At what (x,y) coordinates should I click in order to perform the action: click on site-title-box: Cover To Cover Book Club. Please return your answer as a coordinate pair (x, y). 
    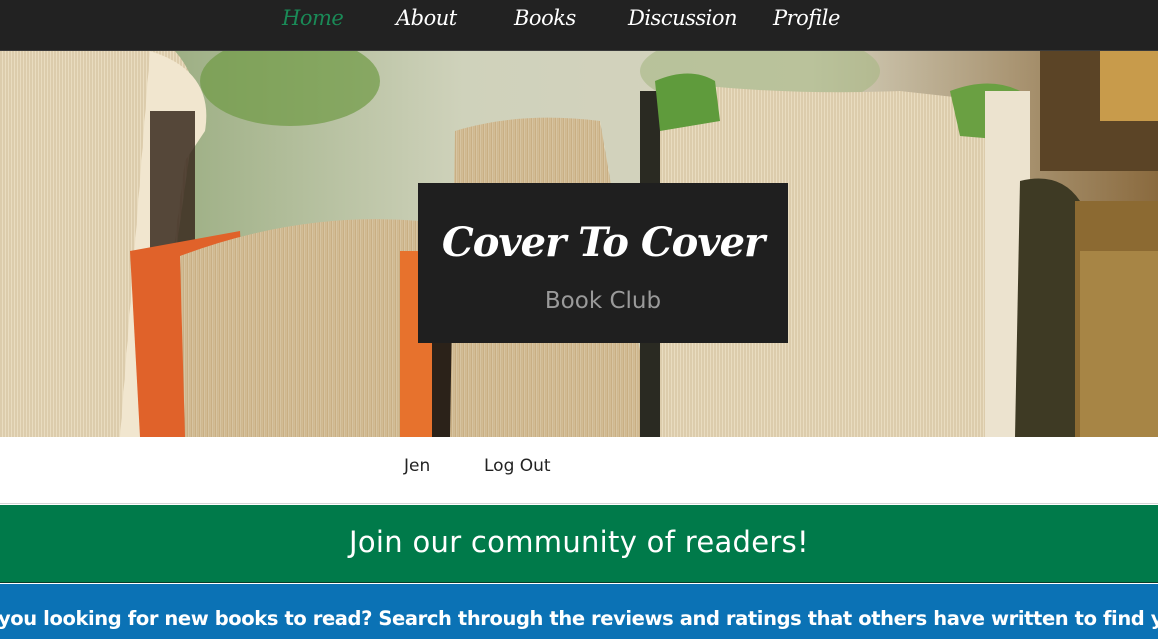
    Looking at the image, I should click on (603, 263).